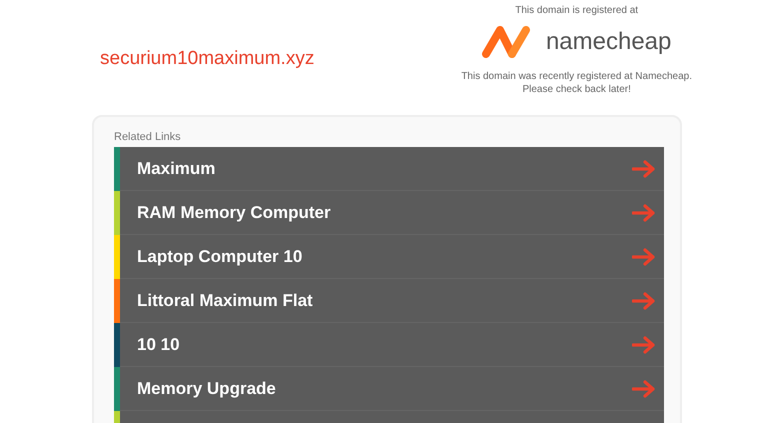 This screenshot has width=777, height=423. What do you see at coordinates (389, 301) in the screenshot?
I see `related-link: Littoral Maximum Flat` at bounding box center [389, 301].